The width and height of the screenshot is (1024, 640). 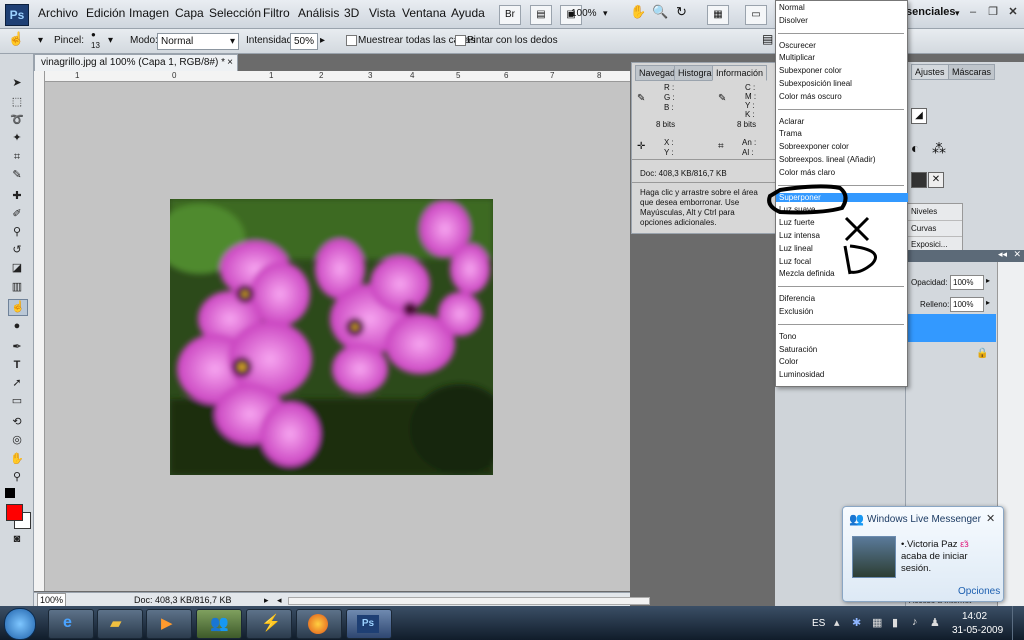 What do you see at coordinates (17, 83) in the screenshot?
I see `move-tool-icon: ➤` at bounding box center [17, 83].